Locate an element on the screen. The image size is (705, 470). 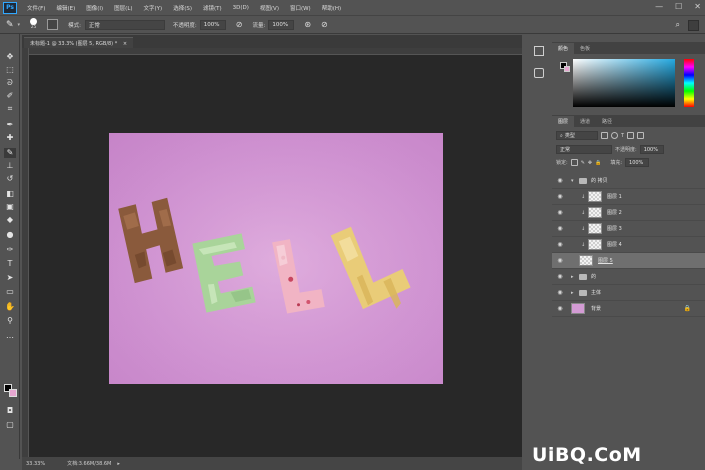
screen-mode-icon: ▢ is located at coordinates (10, 425).